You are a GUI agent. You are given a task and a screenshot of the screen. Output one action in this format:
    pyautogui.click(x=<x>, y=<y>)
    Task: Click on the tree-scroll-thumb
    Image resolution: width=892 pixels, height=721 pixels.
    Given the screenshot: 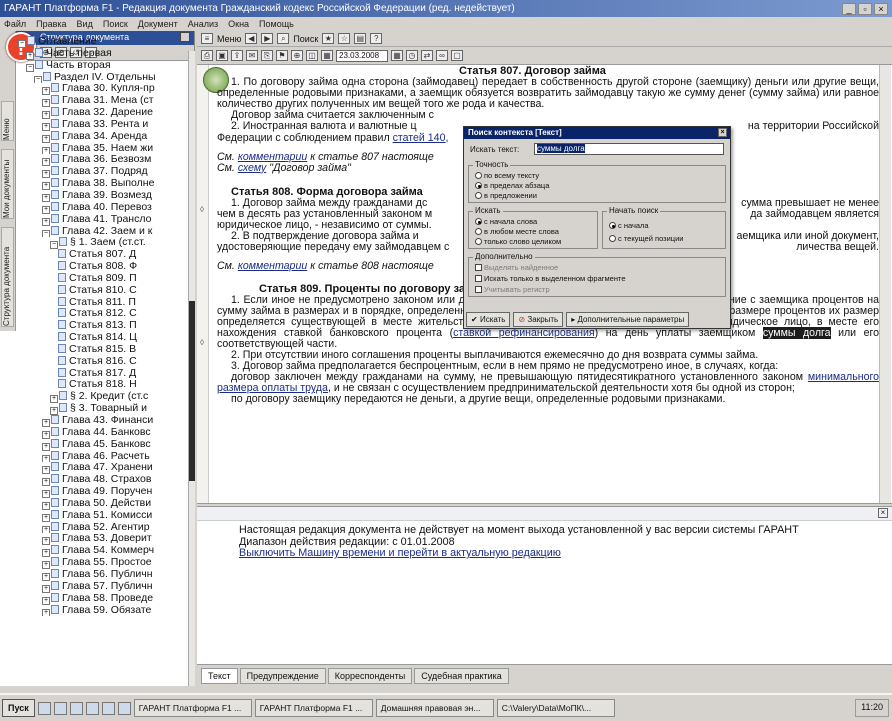 What is the action you would take?
    pyautogui.click(x=192, y=391)
    